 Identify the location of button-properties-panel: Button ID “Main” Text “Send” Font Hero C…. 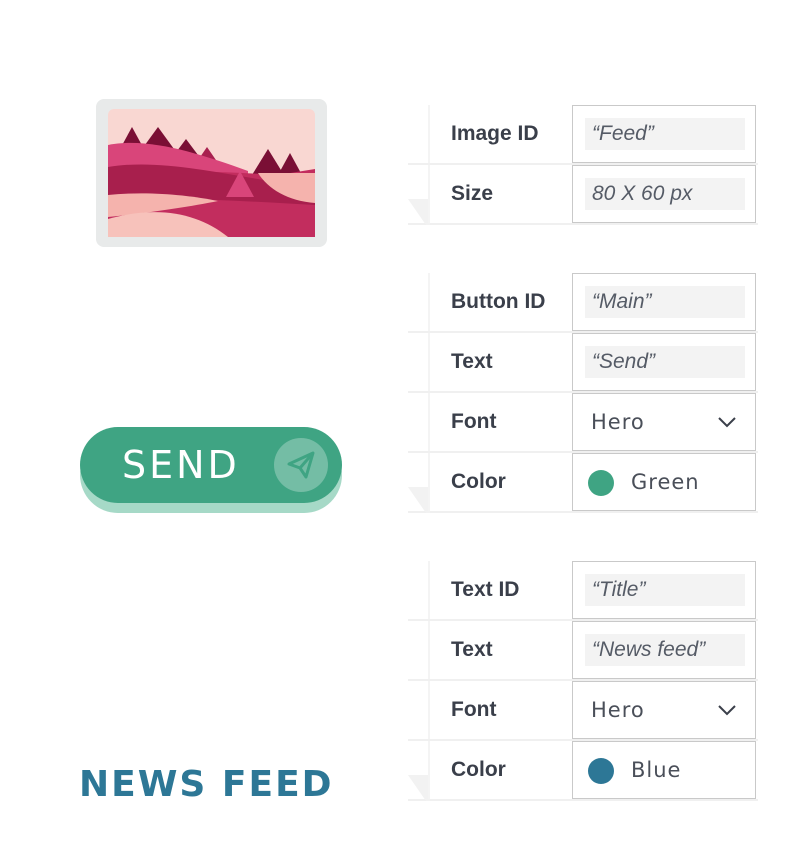
(583, 393).